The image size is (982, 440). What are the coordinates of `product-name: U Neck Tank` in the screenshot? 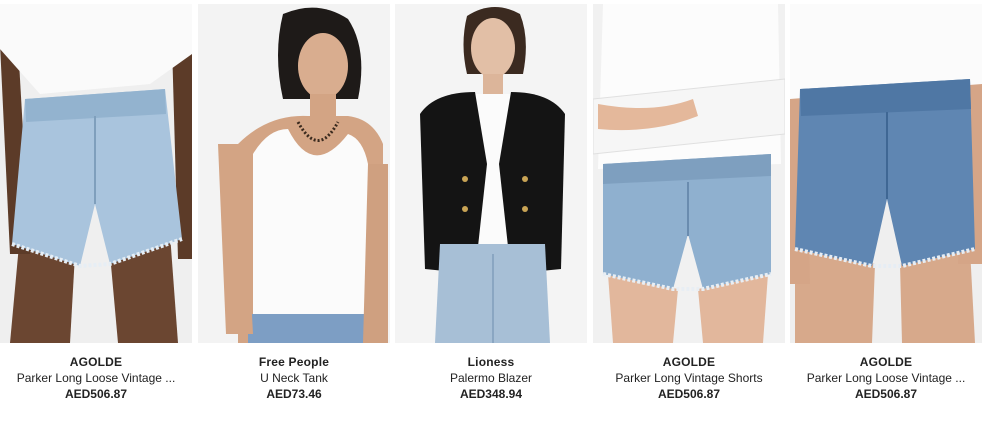 It's located at (294, 378).